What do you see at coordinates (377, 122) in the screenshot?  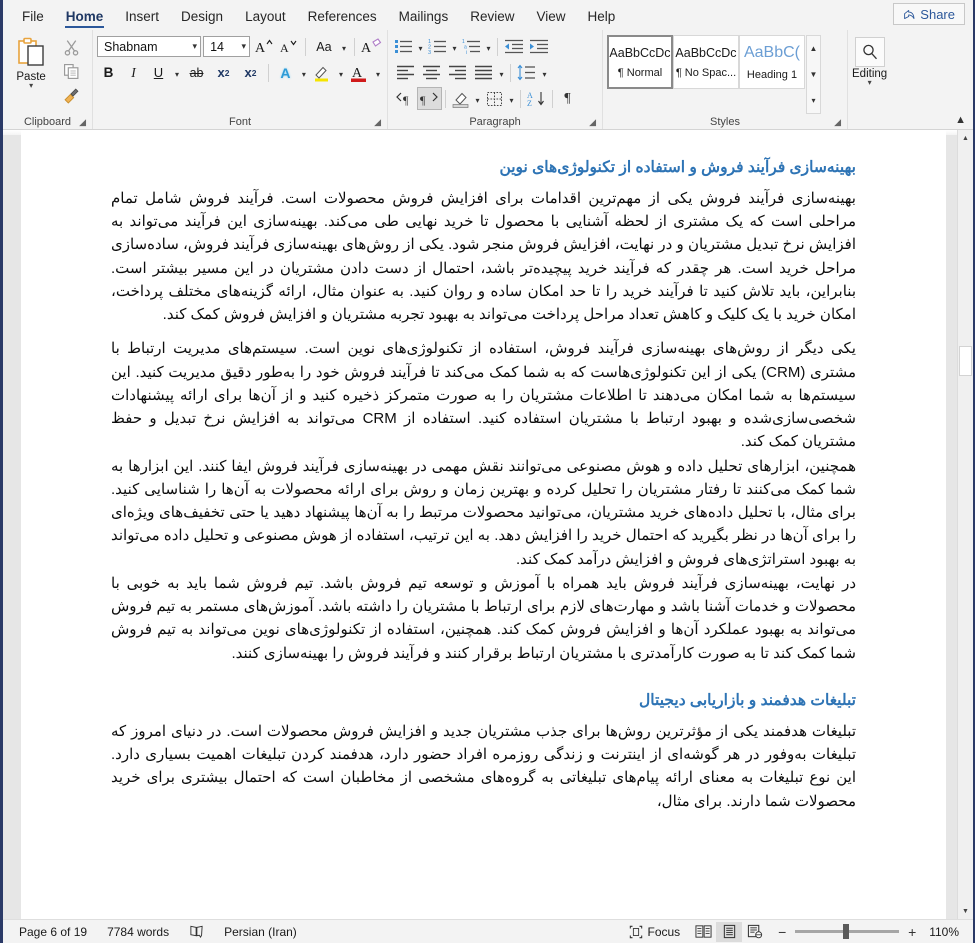 I see `font-dialog-launcher: ◢` at bounding box center [377, 122].